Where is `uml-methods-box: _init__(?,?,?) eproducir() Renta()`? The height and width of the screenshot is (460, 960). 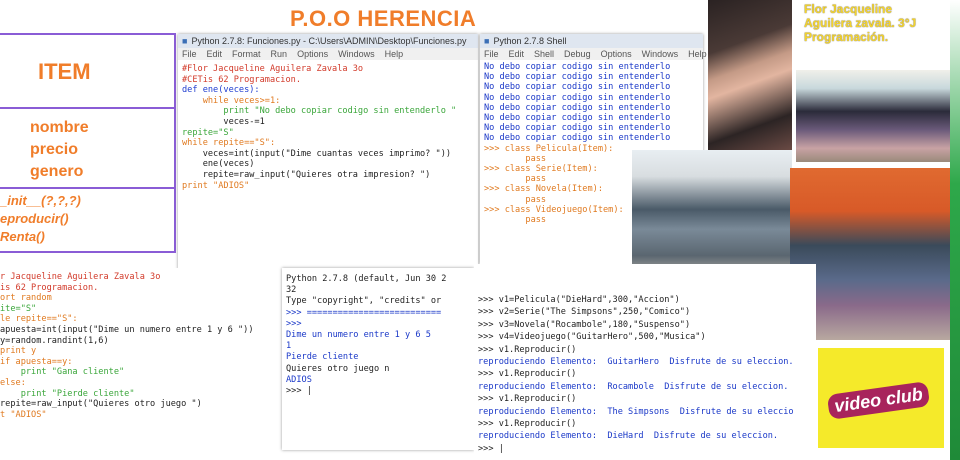 uml-methods-box: _init__(?,?,?) eproducir() Renta() is located at coordinates (88, 220).